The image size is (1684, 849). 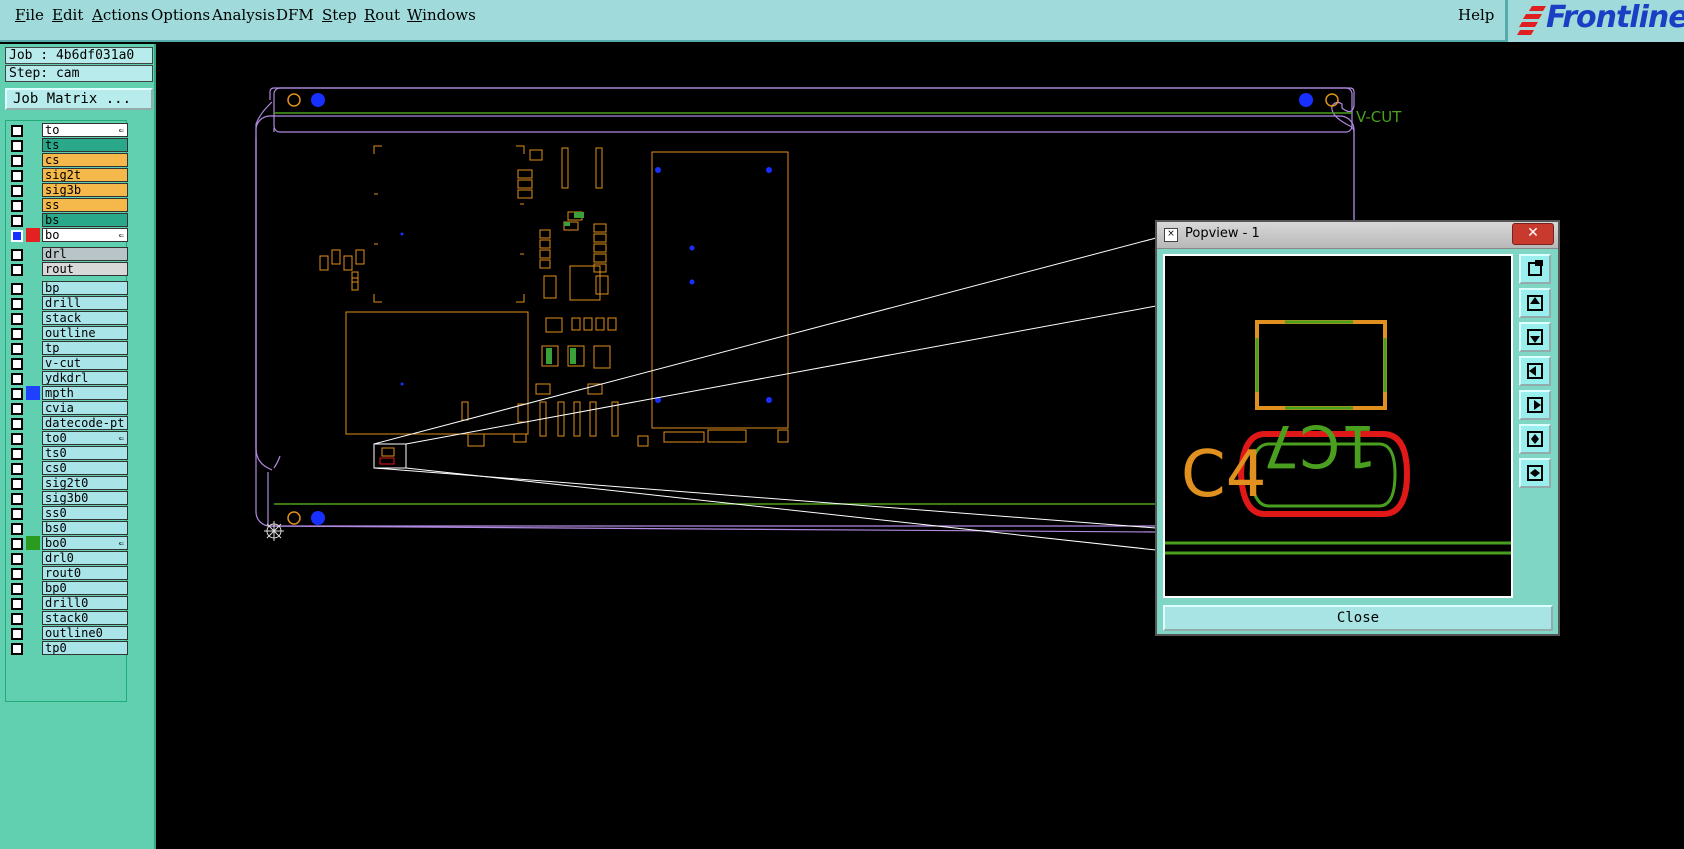 I want to click on layer-row: outline0, so click(x=67, y=633).